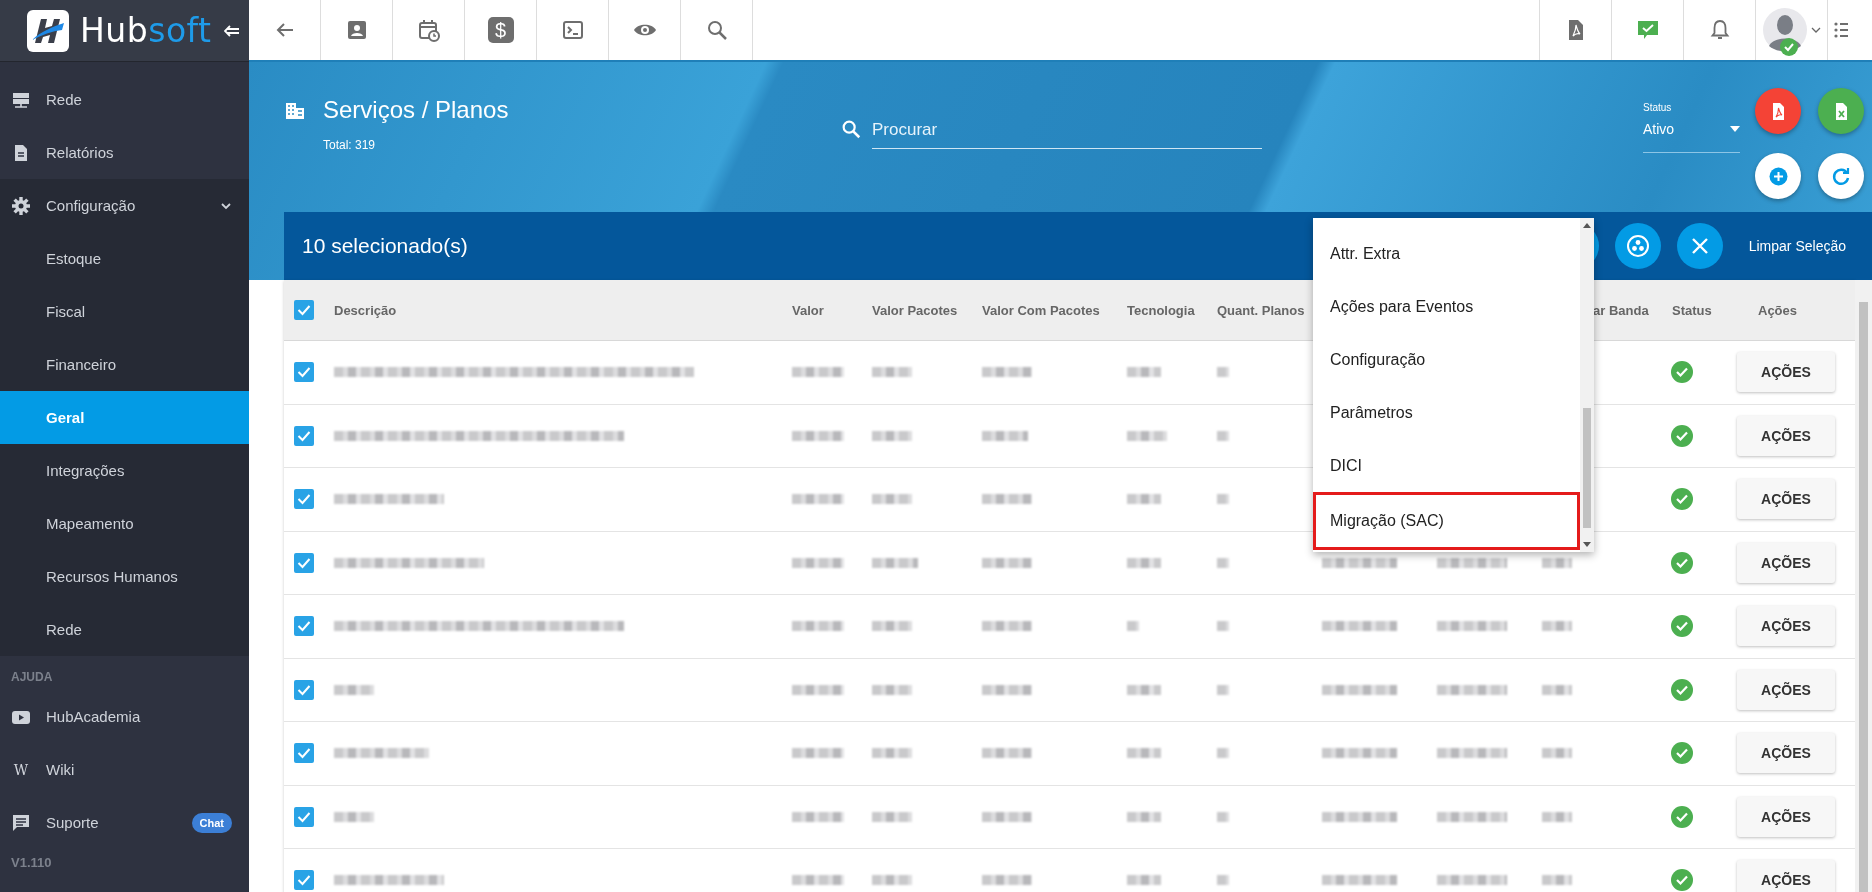 Image resolution: width=1872 pixels, height=892 pixels. What do you see at coordinates (124, 311) in the screenshot?
I see `sidebar-item: Fiscal` at bounding box center [124, 311].